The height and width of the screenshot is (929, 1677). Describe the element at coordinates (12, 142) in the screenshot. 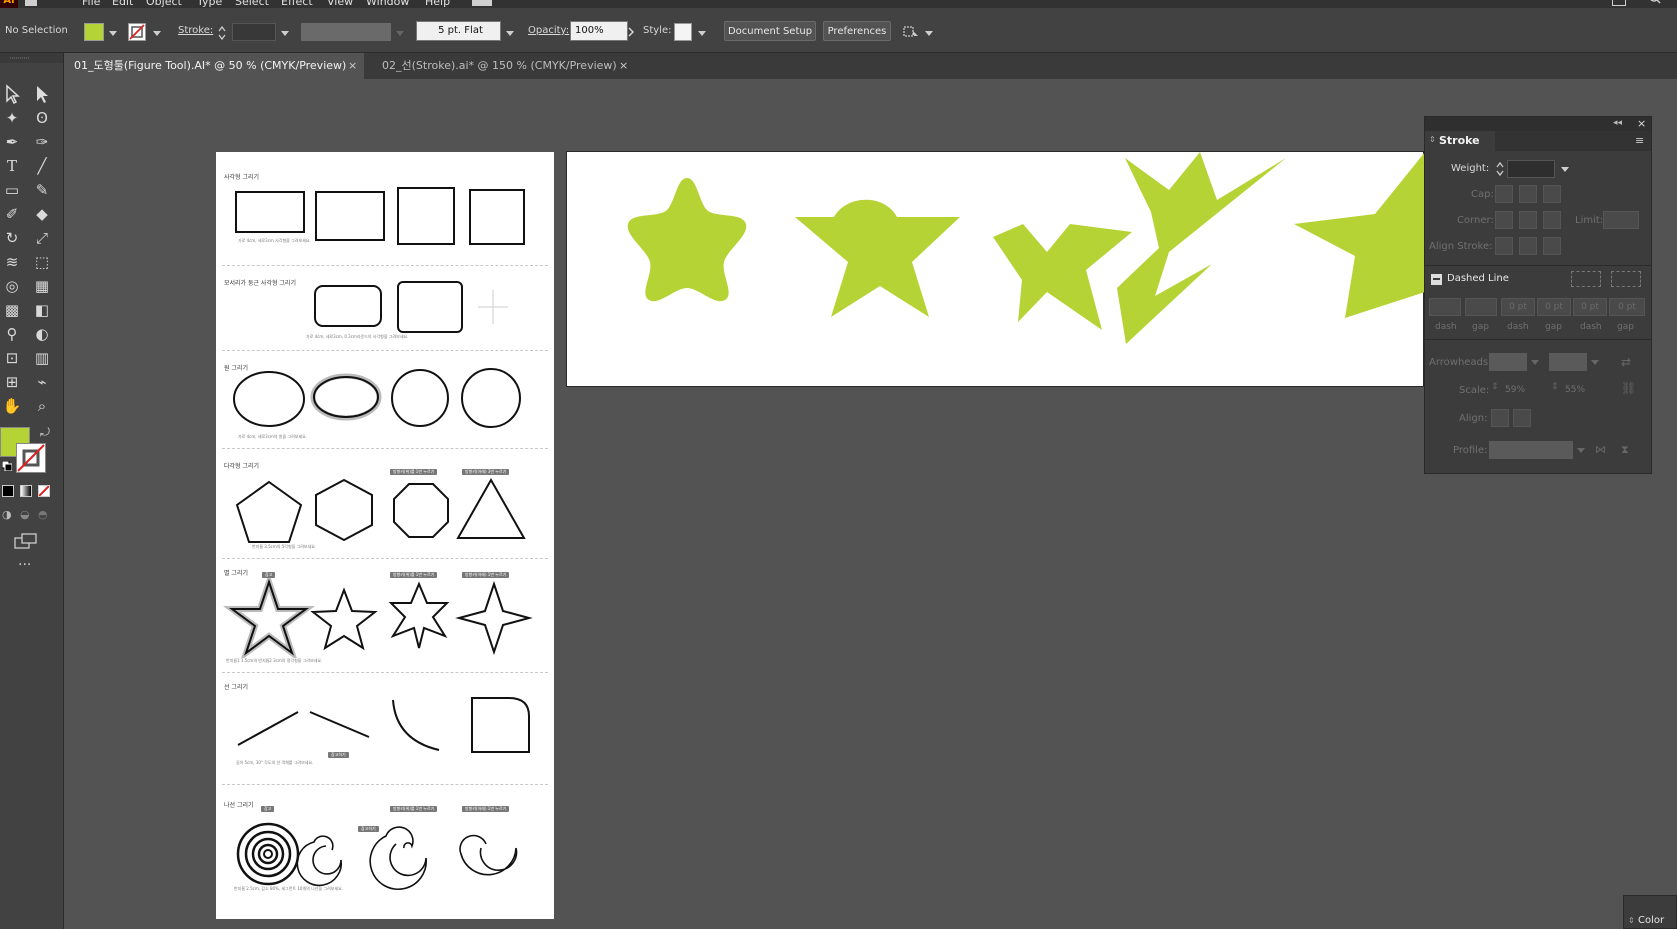

I see `pen-tool-icon: ✒` at that location.